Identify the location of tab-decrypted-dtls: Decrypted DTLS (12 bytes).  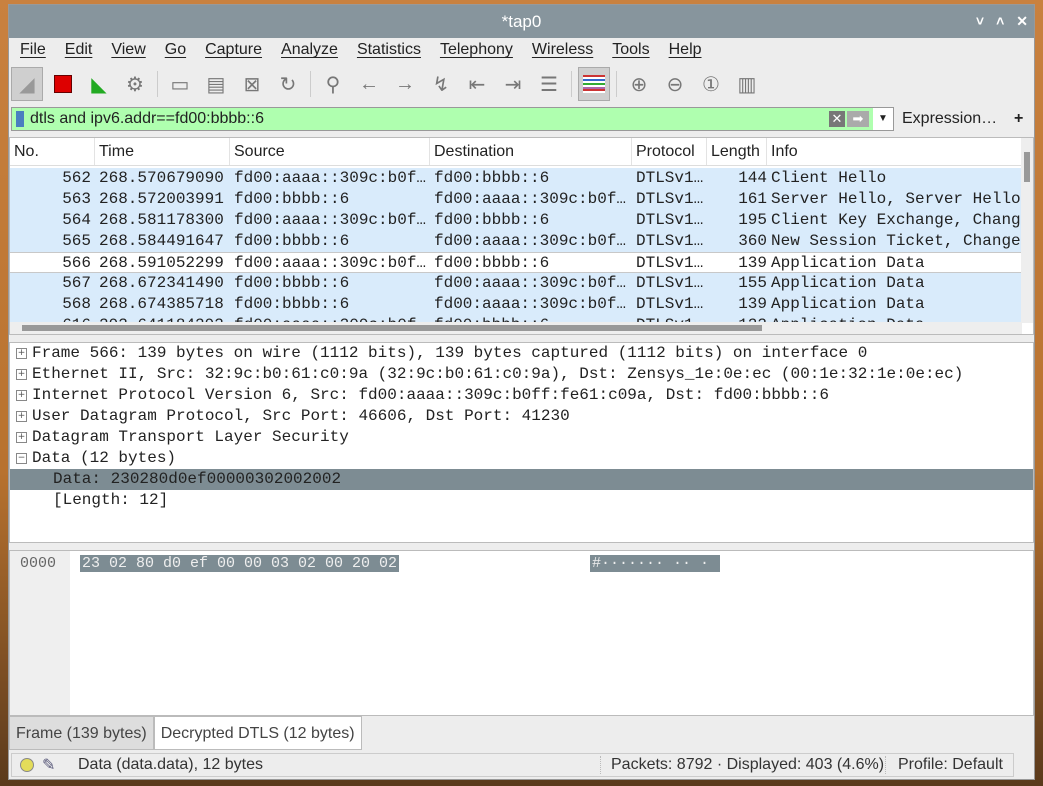
(257, 733).